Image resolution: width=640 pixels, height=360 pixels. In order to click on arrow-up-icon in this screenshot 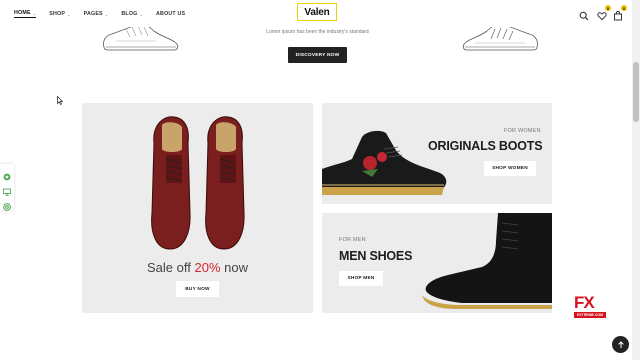, I will do `click(620, 344)`.